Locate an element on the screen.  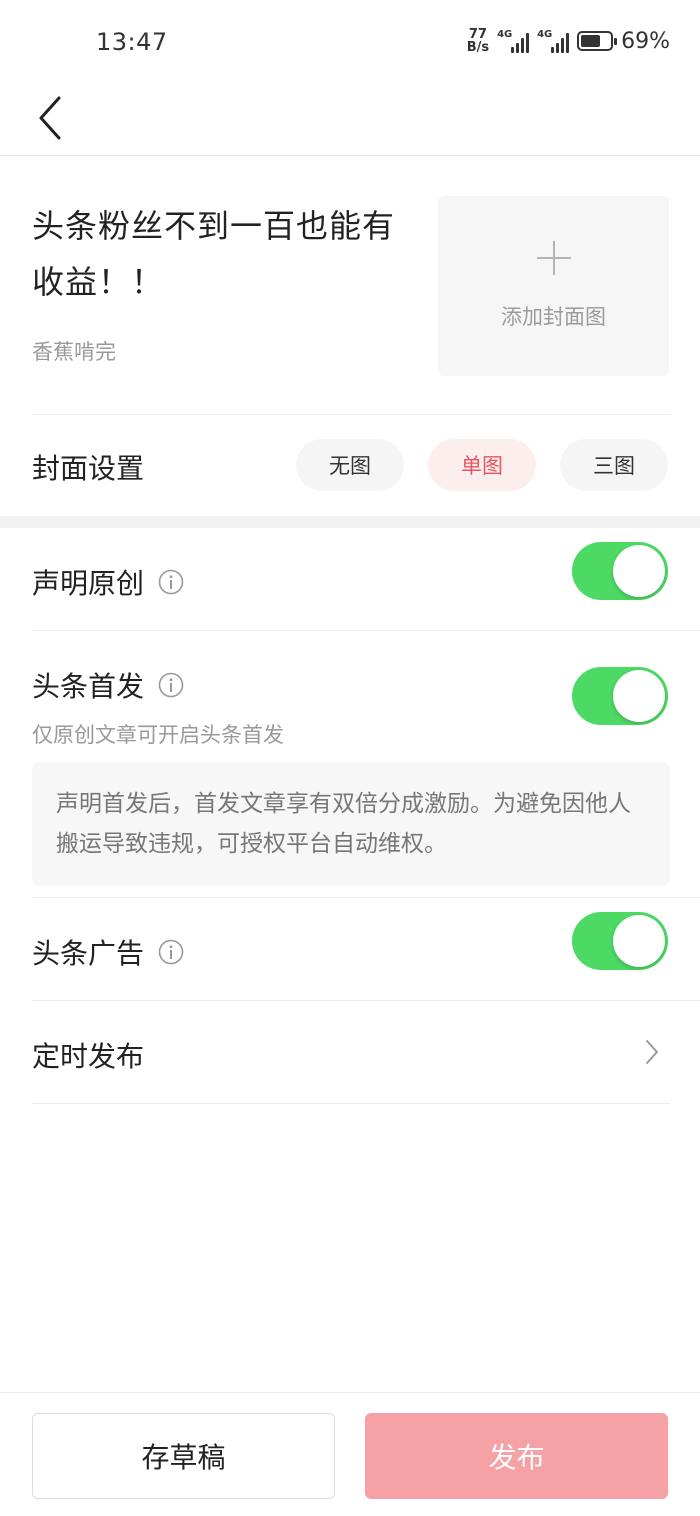
bottom-action-bar: 存草稿 发布 is located at coordinates (350, 1454).